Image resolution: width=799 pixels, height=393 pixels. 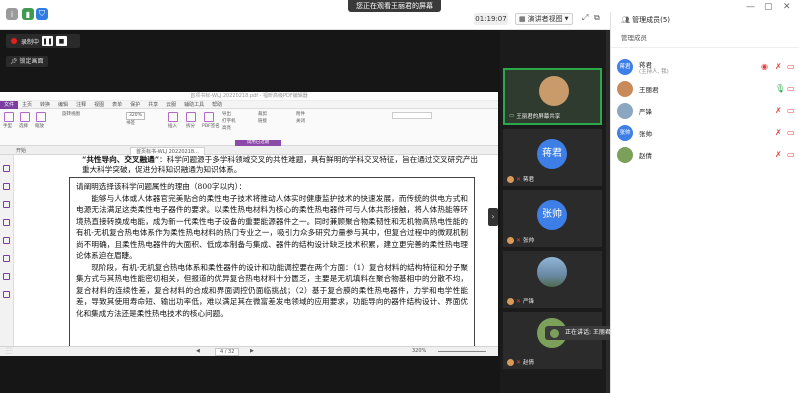 I want to click on comment-icon, so click(x=6, y=204).